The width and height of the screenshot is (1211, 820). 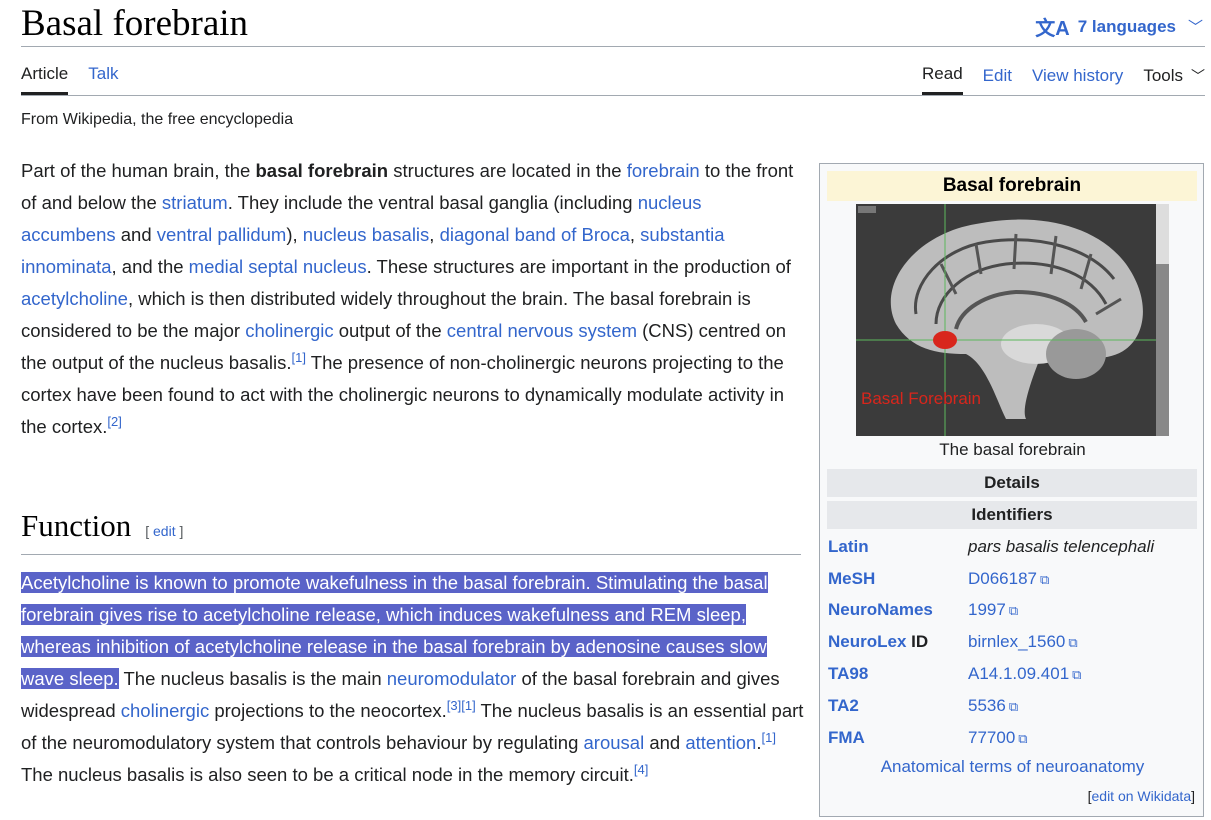 What do you see at coordinates (1012, 186) in the screenshot?
I see `infobox-title: Basal forebrain` at bounding box center [1012, 186].